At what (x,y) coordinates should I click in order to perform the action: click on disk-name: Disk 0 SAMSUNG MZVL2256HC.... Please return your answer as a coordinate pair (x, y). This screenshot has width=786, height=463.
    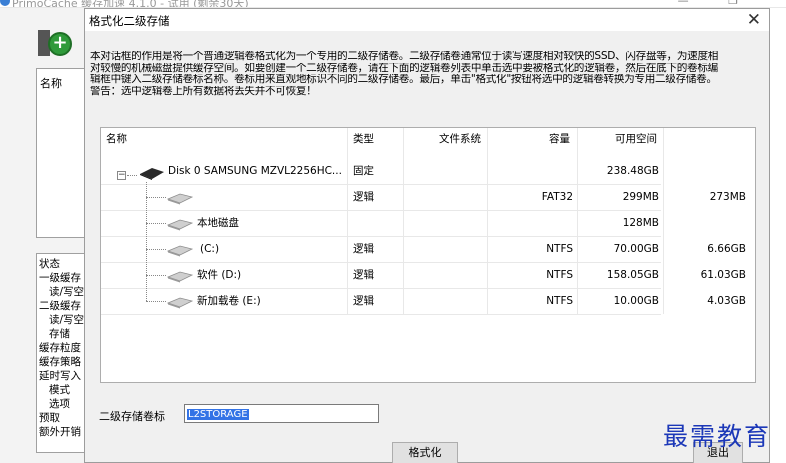
    Looking at the image, I should click on (255, 171).